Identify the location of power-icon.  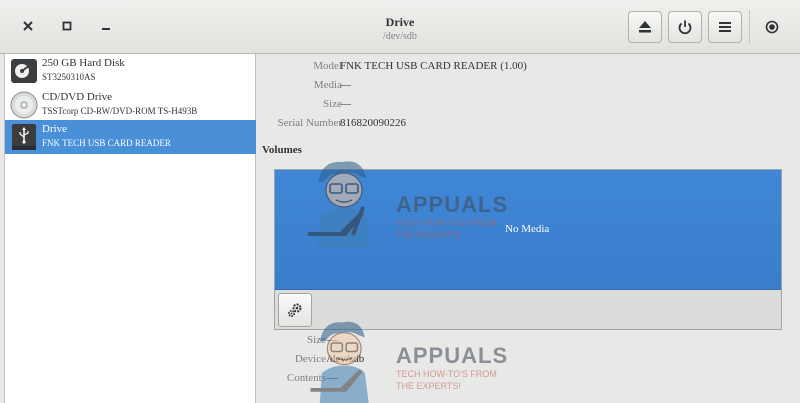
(685, 27).